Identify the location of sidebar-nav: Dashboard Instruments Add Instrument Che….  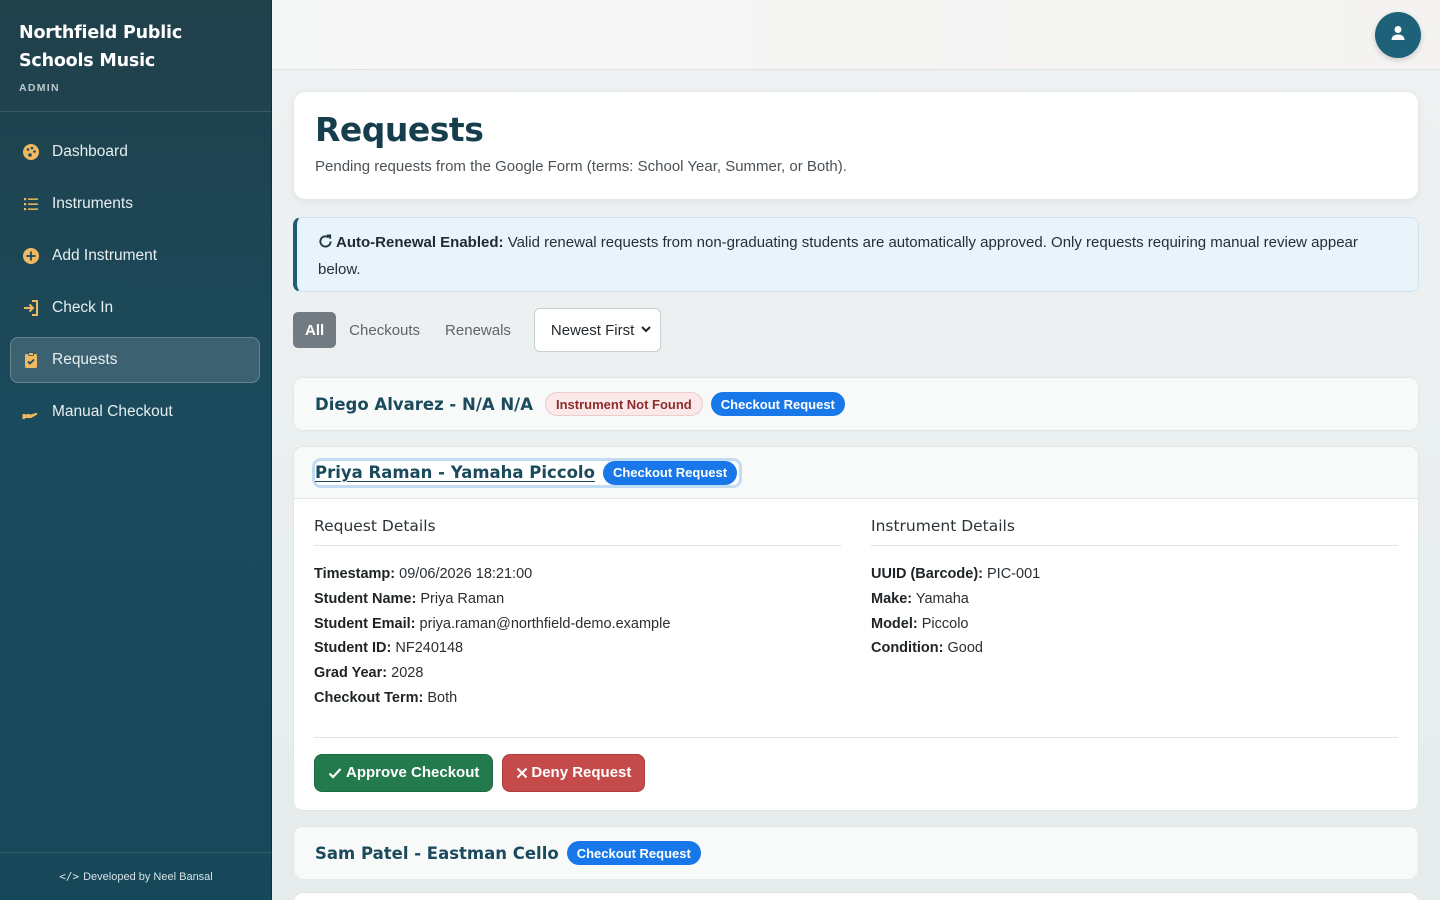
(135, 273).